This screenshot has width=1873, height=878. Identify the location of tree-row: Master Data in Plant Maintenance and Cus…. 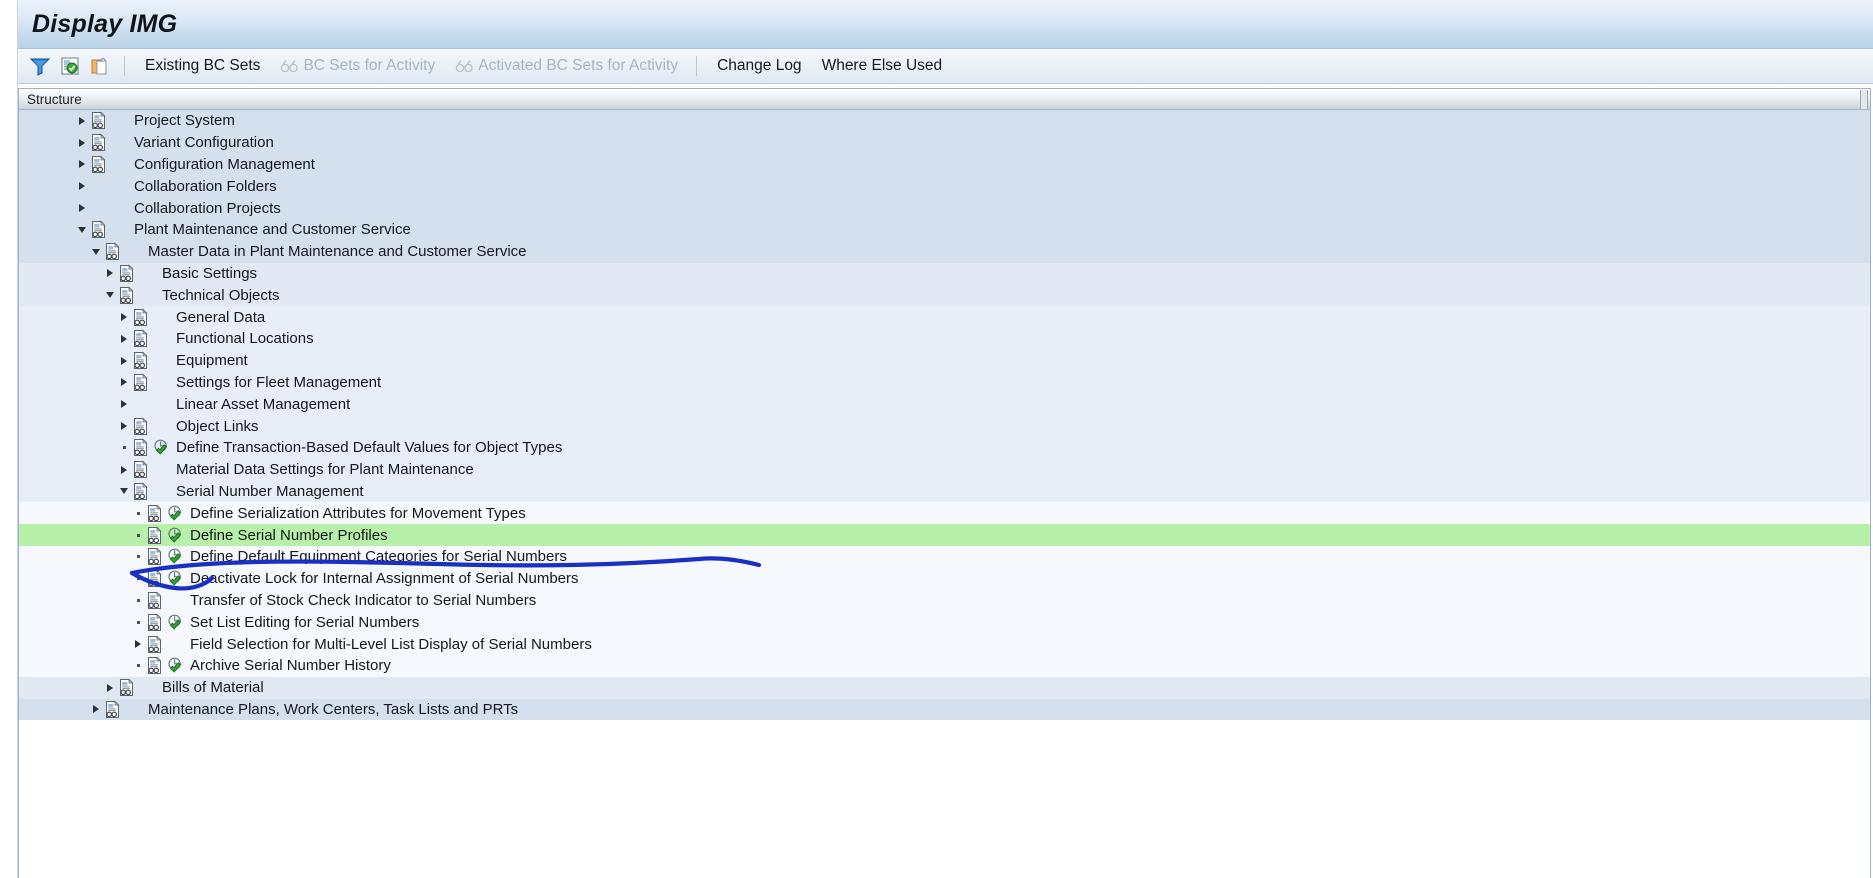
(944, 251).